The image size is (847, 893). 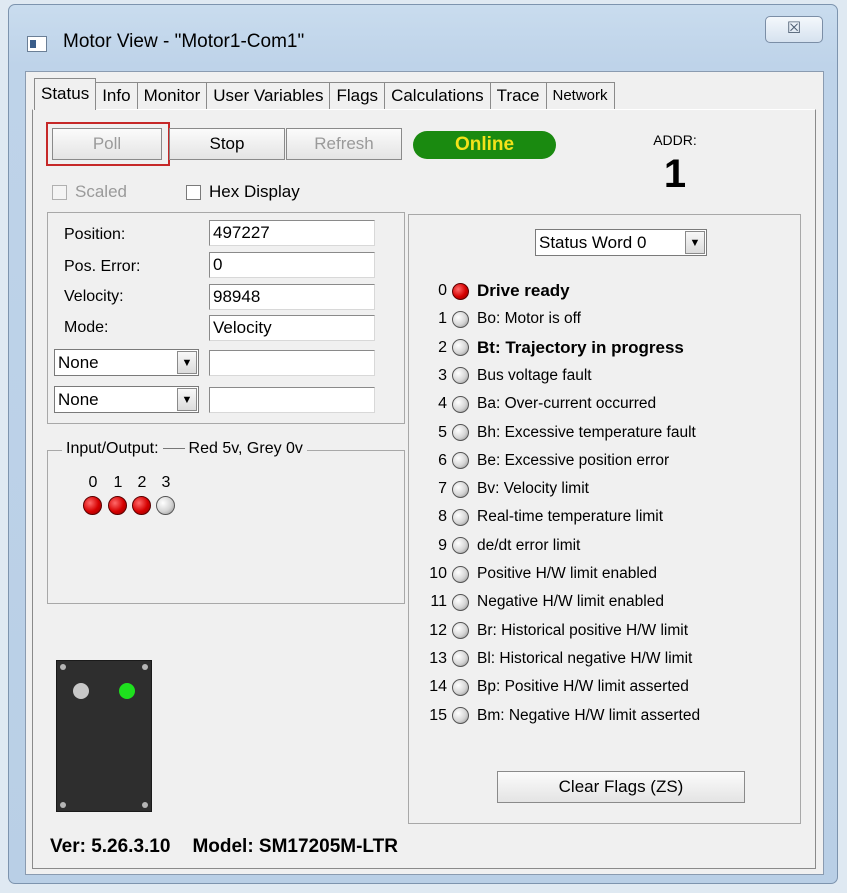 What do you see at coordinates (108, 144) in the screenshot?
I see `poll-highlight-box` at bounding box center [108, 144].